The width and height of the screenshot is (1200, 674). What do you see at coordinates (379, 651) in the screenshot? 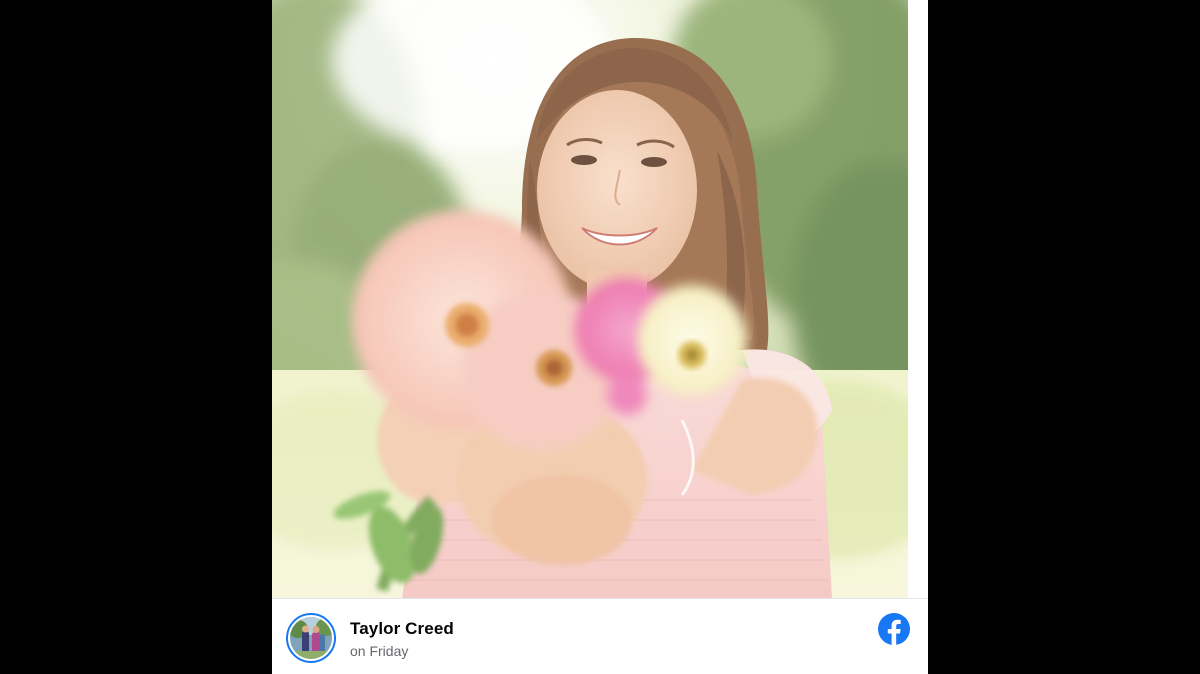
I see `post-timestamp: on Friday` at bounding box center [379, 651].